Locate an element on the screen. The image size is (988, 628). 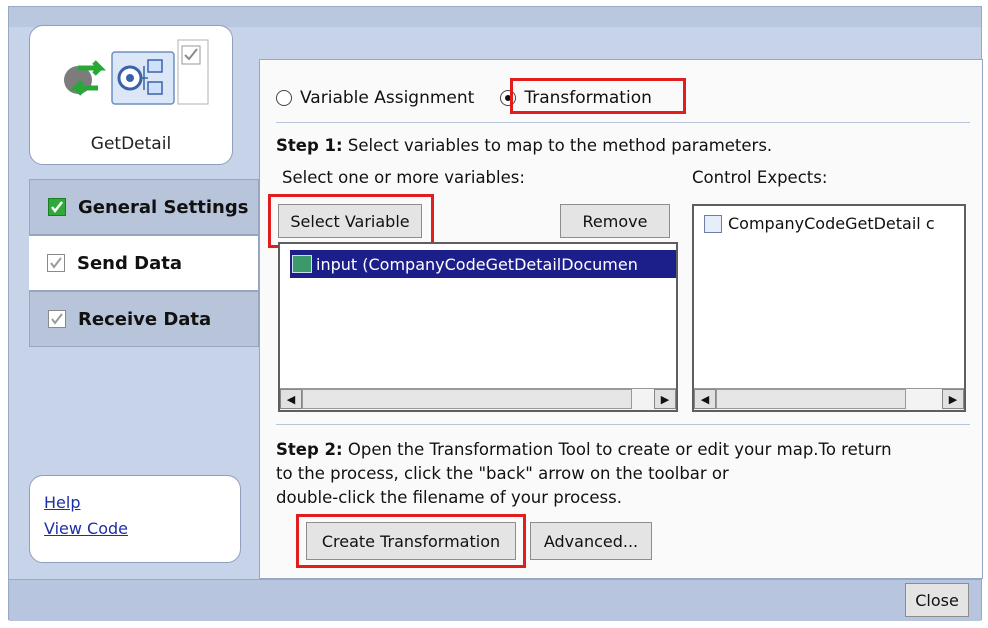
nav-general-label: General Settings is located at coordinates (163, 207).